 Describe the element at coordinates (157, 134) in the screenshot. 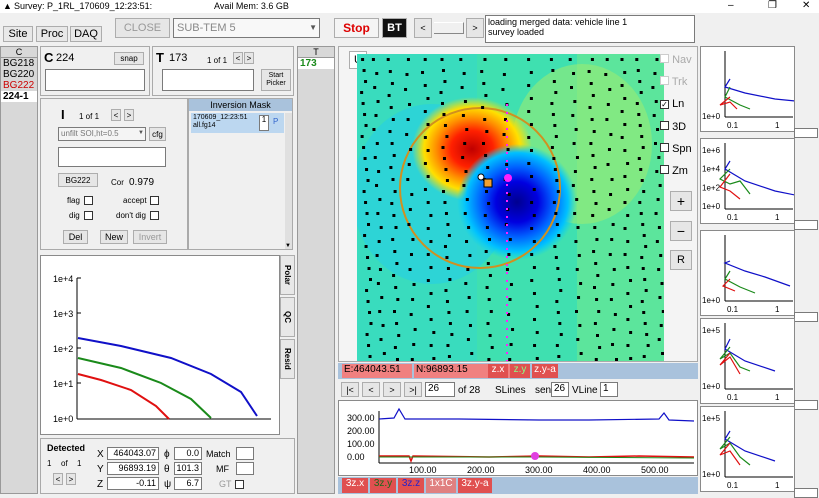

I see `cfg-button: cfg` at that location.